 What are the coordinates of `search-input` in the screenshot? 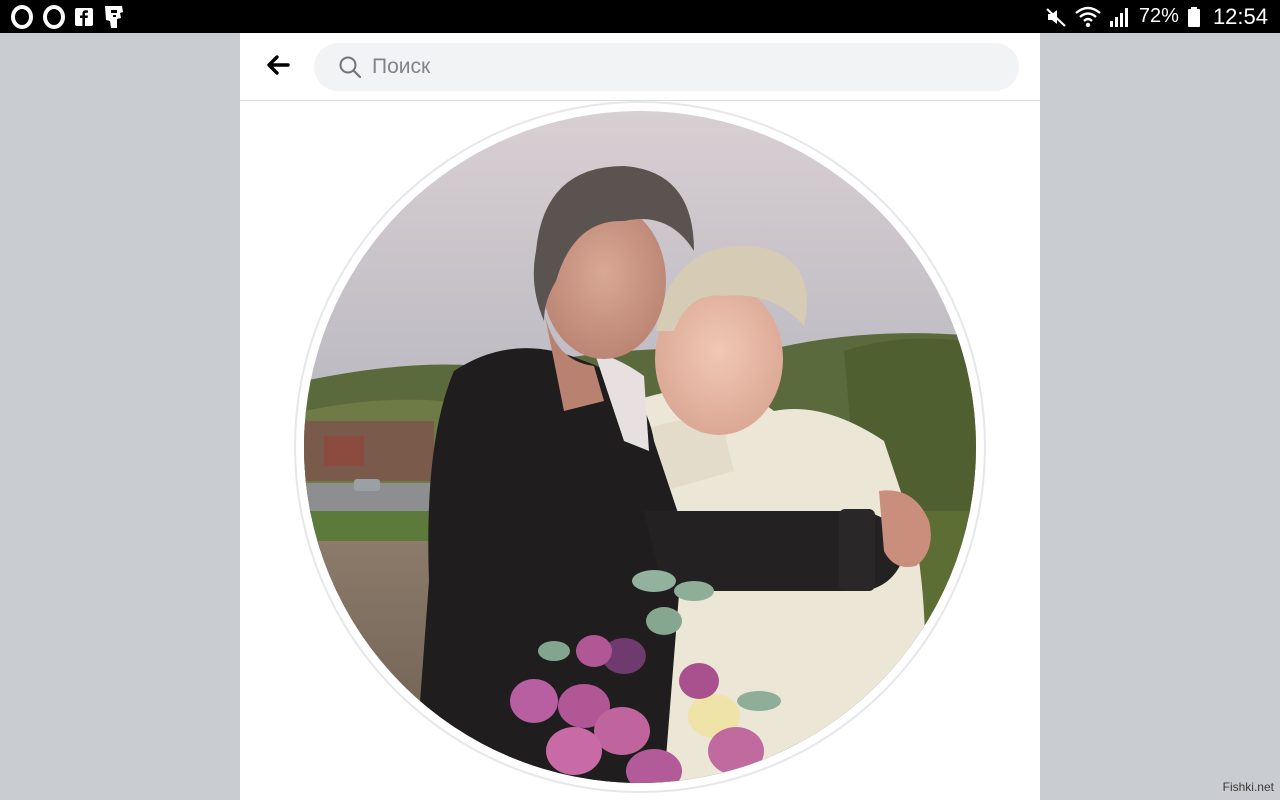 It's located at (672, 67).